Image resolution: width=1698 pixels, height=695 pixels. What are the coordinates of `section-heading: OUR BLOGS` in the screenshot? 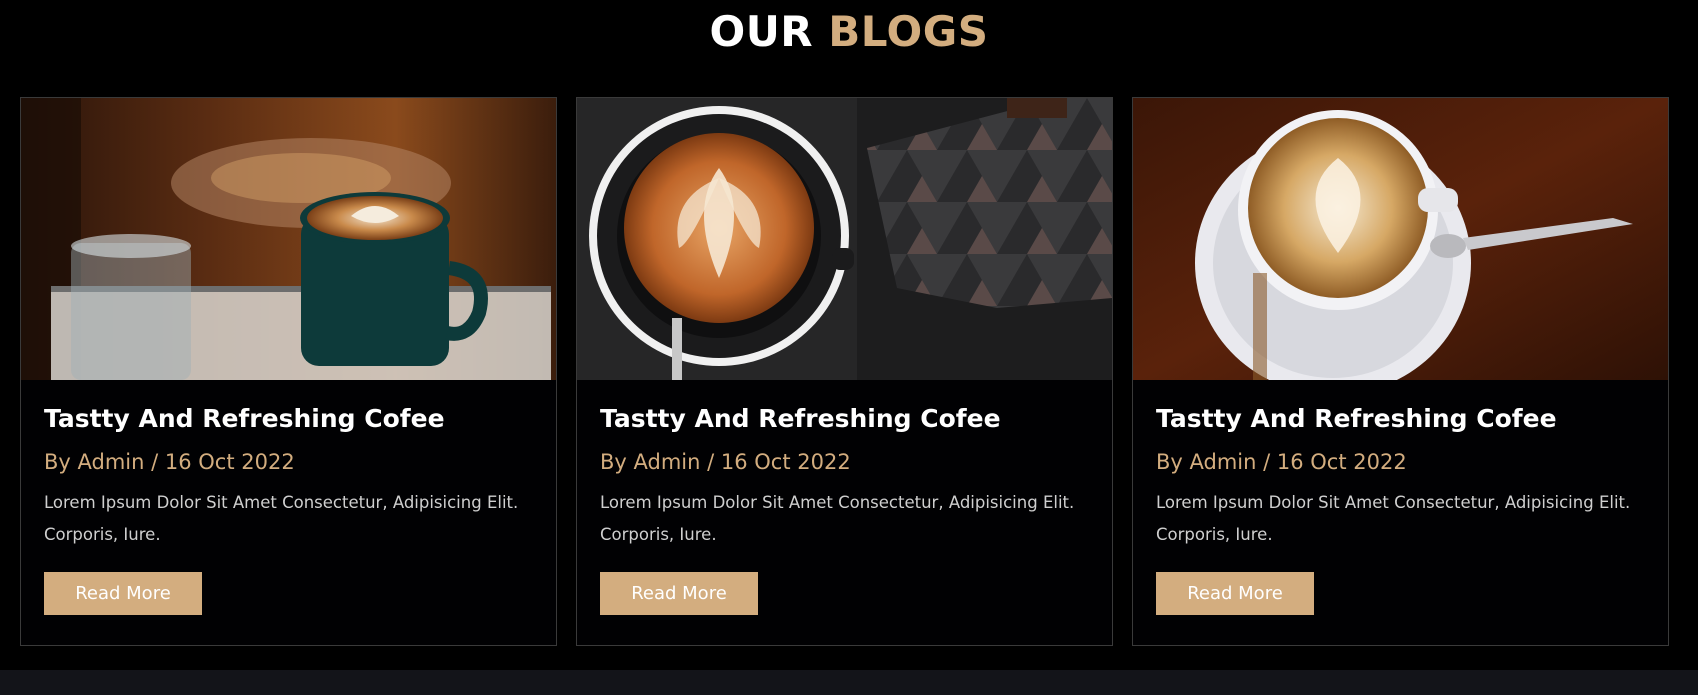 It's located at (849, 32).